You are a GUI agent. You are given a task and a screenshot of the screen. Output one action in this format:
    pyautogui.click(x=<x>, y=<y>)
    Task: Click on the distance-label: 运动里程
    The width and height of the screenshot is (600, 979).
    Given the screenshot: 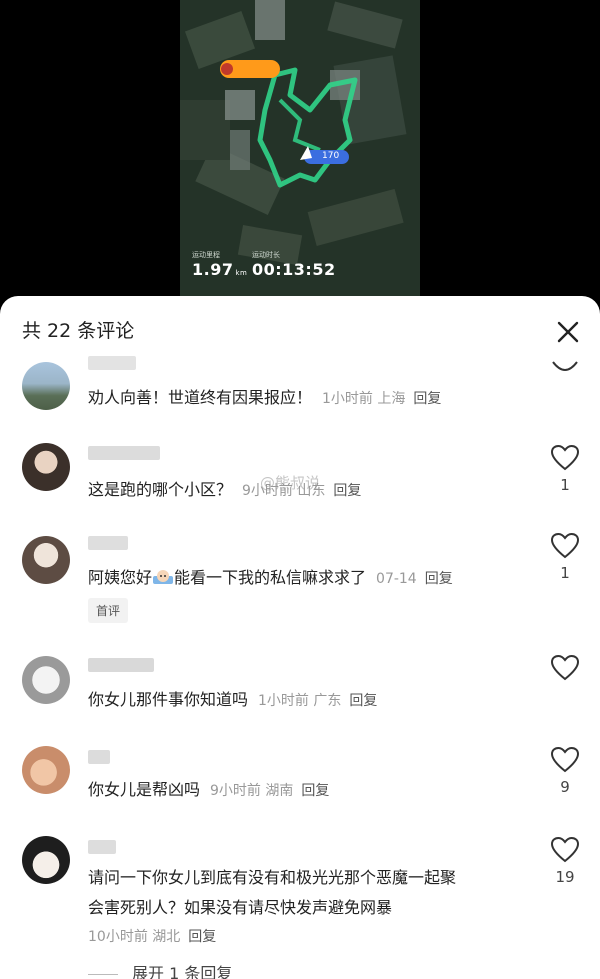 What is the action you would take?
    pyautogui.click(x=206, y=255)
    